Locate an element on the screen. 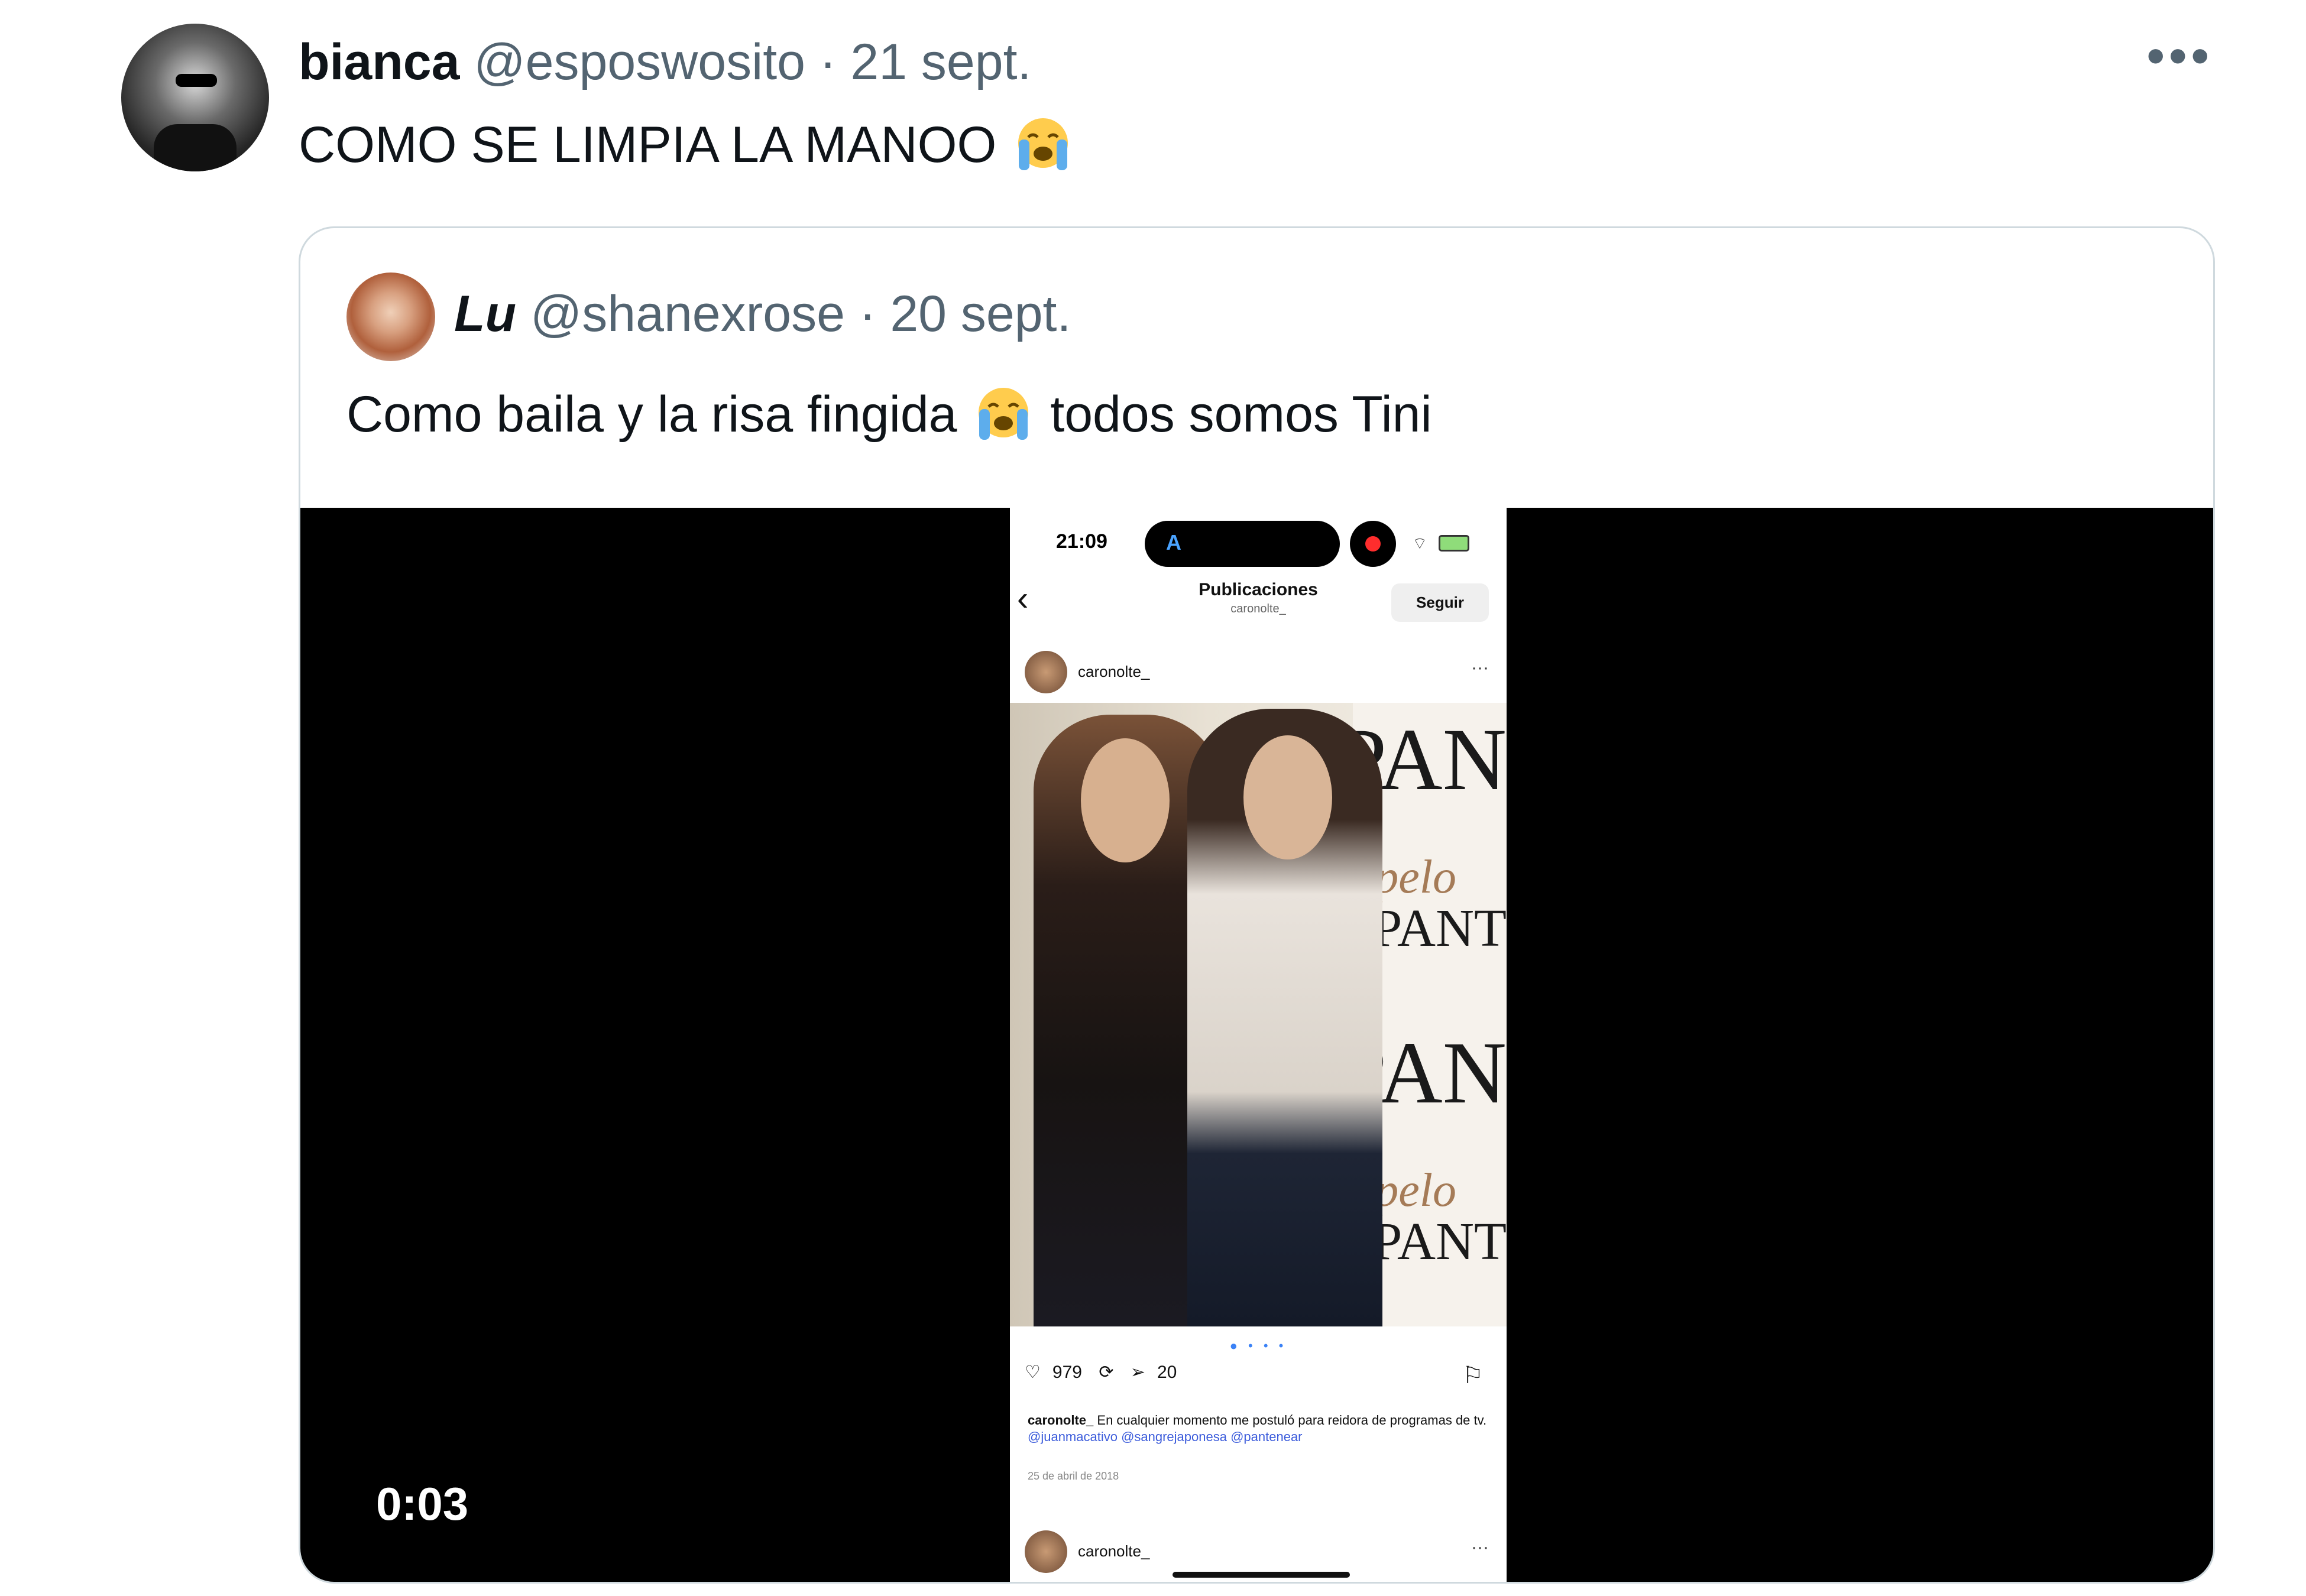 Image resolution: width=2306 pixels, height=1596 pixels. phone-post-date: 25 de abril de 2018 is located at coordinates (1073, 1476).